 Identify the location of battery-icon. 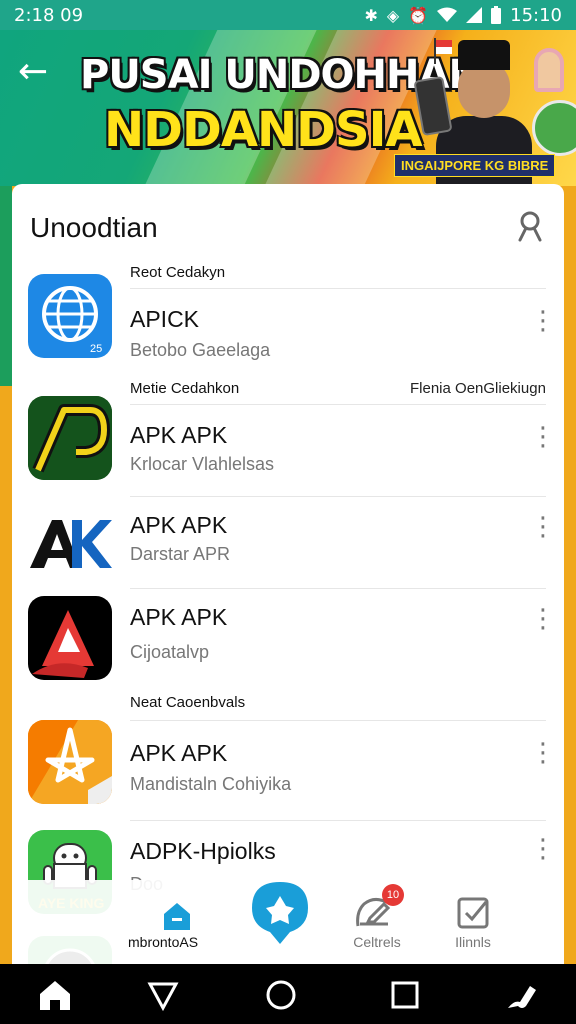
(496, 15).